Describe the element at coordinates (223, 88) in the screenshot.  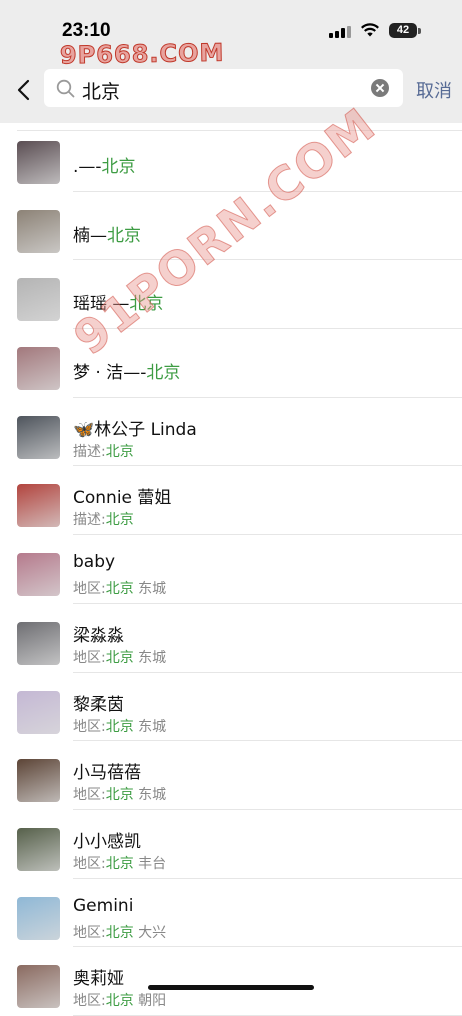
I see `search-input: 北京` at that location.